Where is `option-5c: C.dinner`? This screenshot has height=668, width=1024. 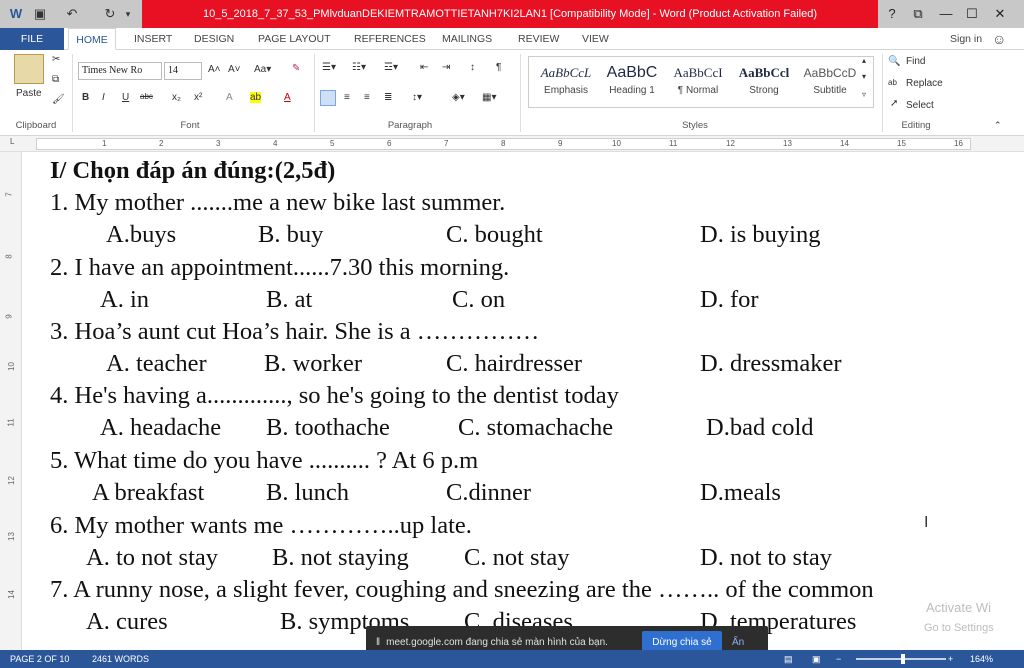 option-5c: C.dinner is located at coordinates (489, 492).